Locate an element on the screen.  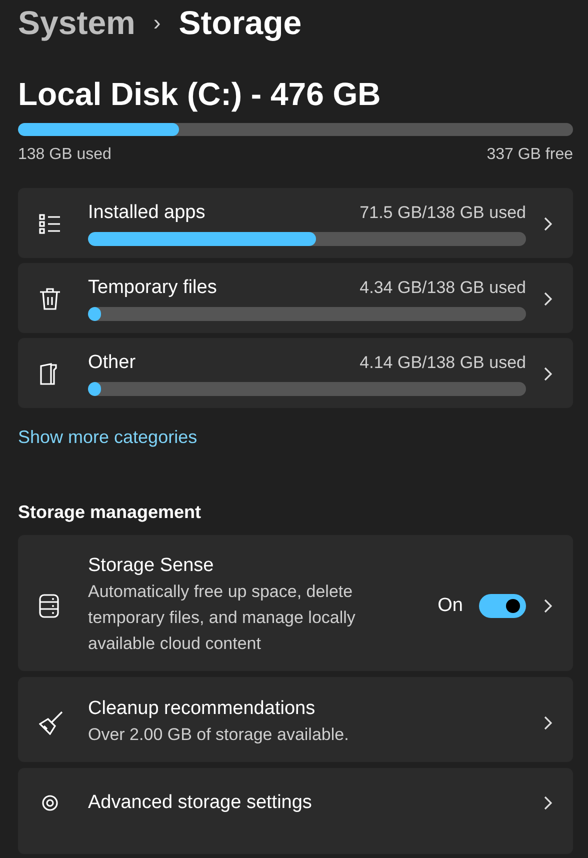
setting-description: Automatically free up space, delete temporary files, and manage locally available cloud content is located at coordinates (222, 618).